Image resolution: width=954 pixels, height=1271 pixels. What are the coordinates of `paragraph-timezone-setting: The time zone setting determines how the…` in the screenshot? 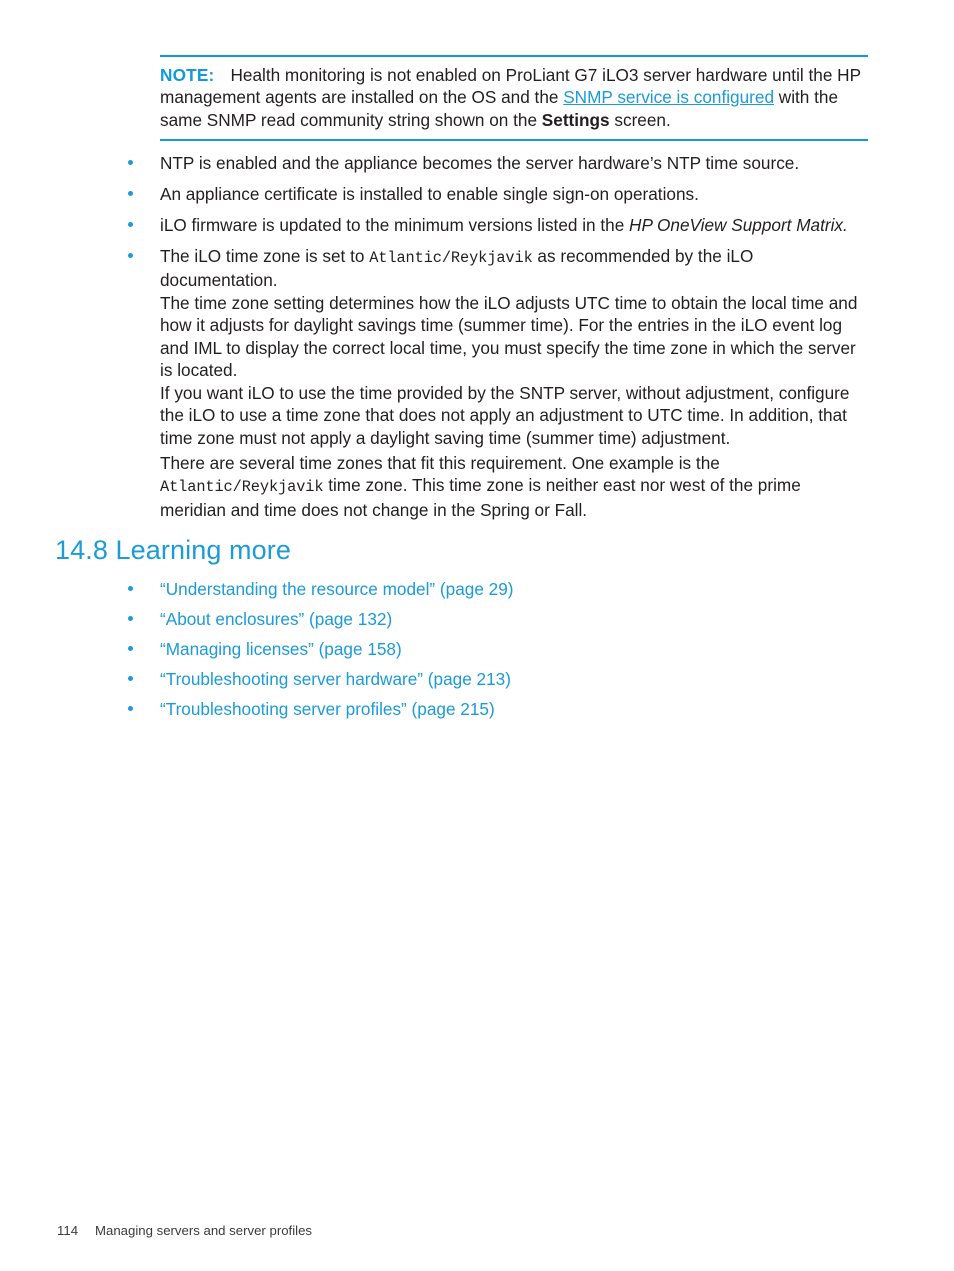 It's located at (514, 337).